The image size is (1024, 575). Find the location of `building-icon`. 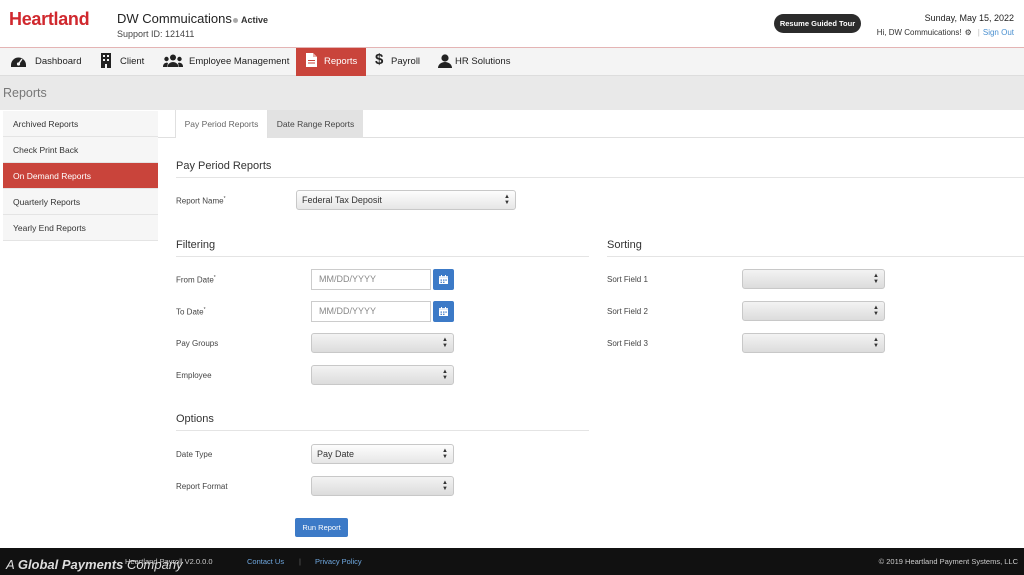

building-icon is located at coordinates (106, 60).